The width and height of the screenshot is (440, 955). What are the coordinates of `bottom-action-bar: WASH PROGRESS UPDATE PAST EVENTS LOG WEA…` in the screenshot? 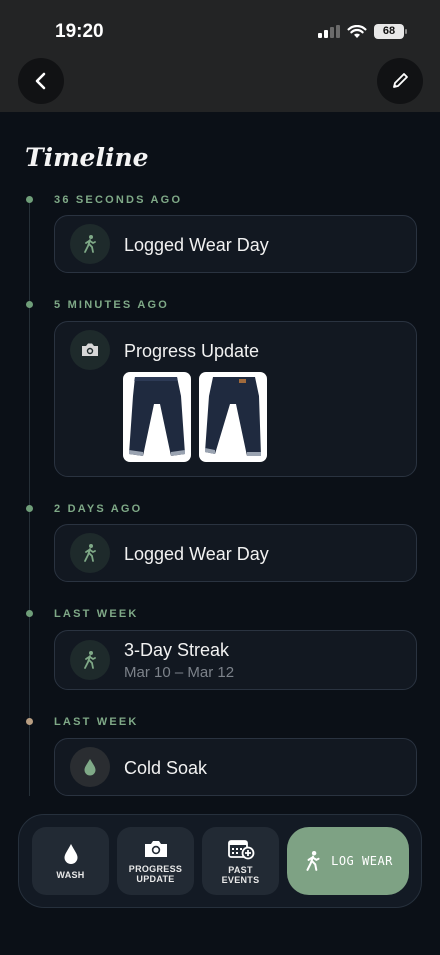 It's located at (220, 861).